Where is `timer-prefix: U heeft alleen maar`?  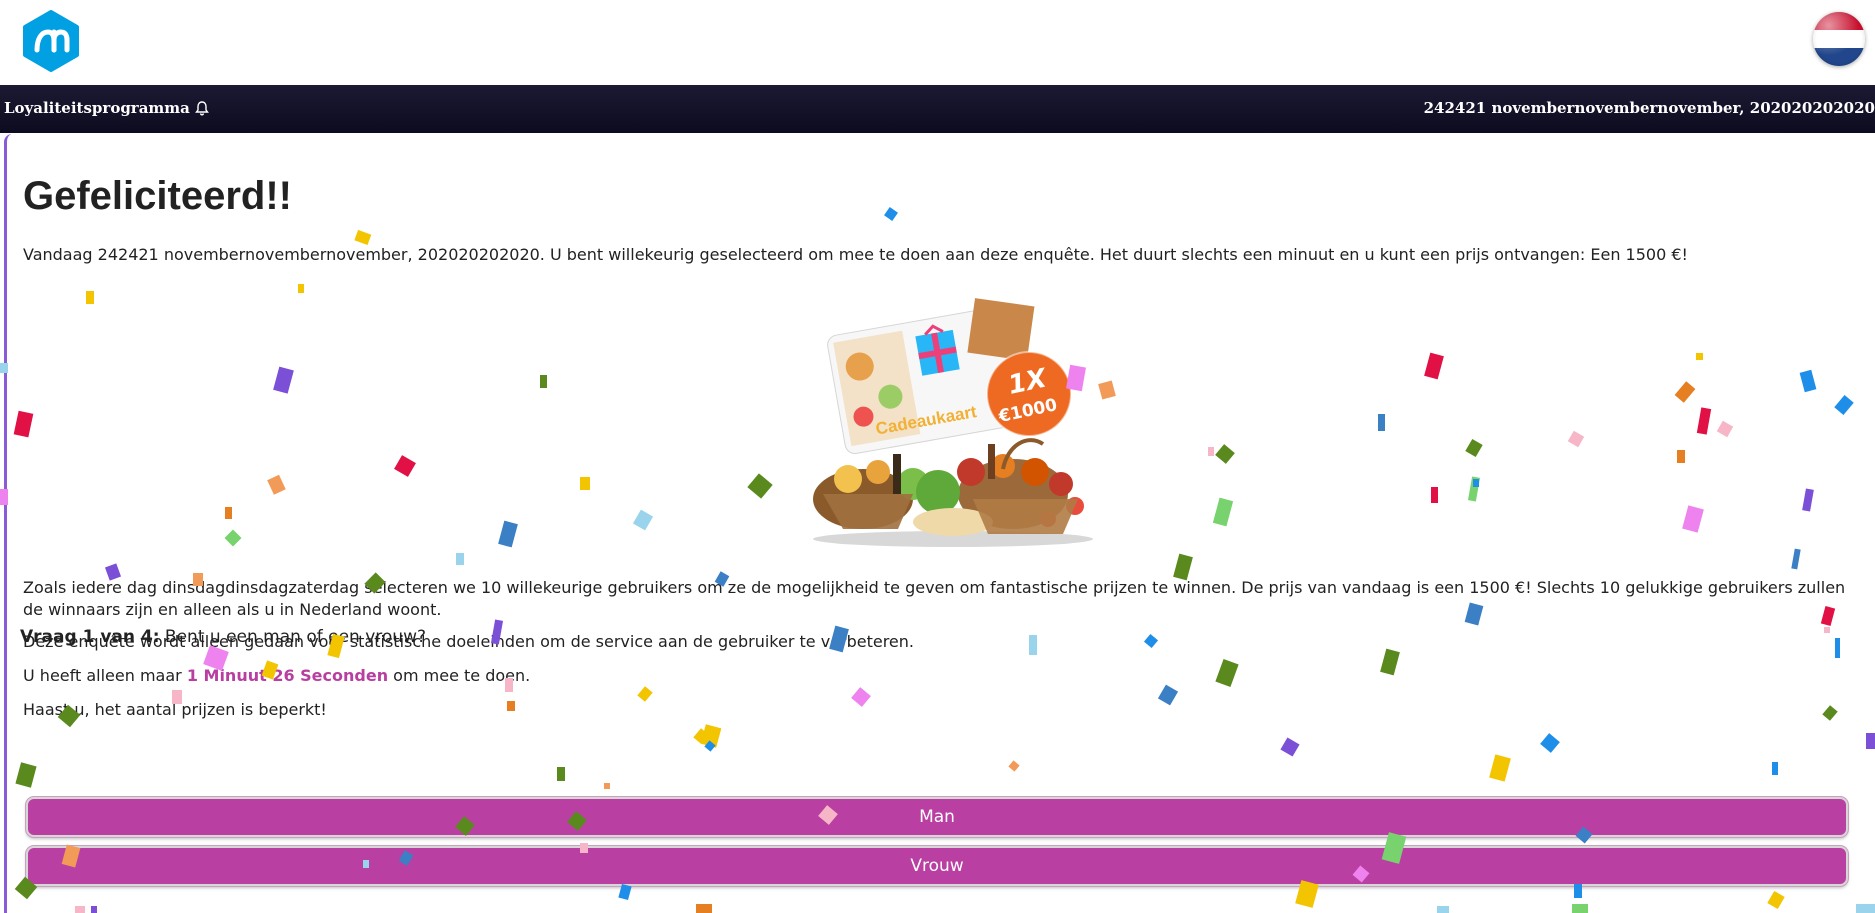 timer-prefix: U heeft alleen maar is located at coordinates (105, 675).